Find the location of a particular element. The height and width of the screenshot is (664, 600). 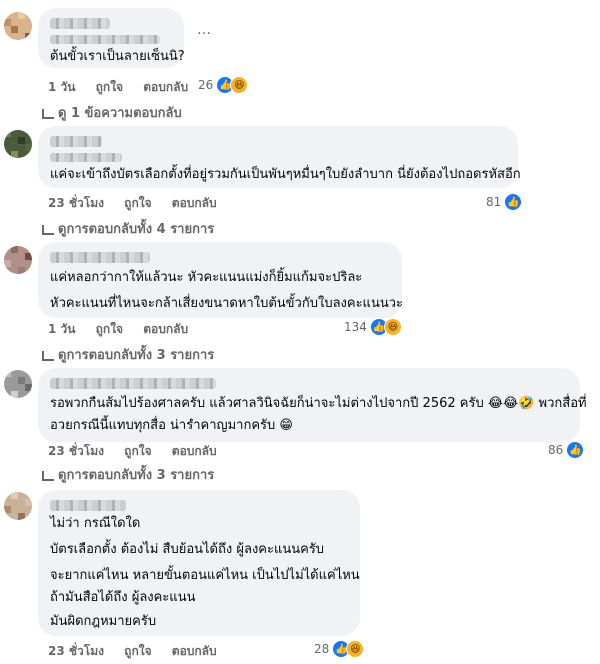

reaction-count: 28 is located at coordinates (322, 649).